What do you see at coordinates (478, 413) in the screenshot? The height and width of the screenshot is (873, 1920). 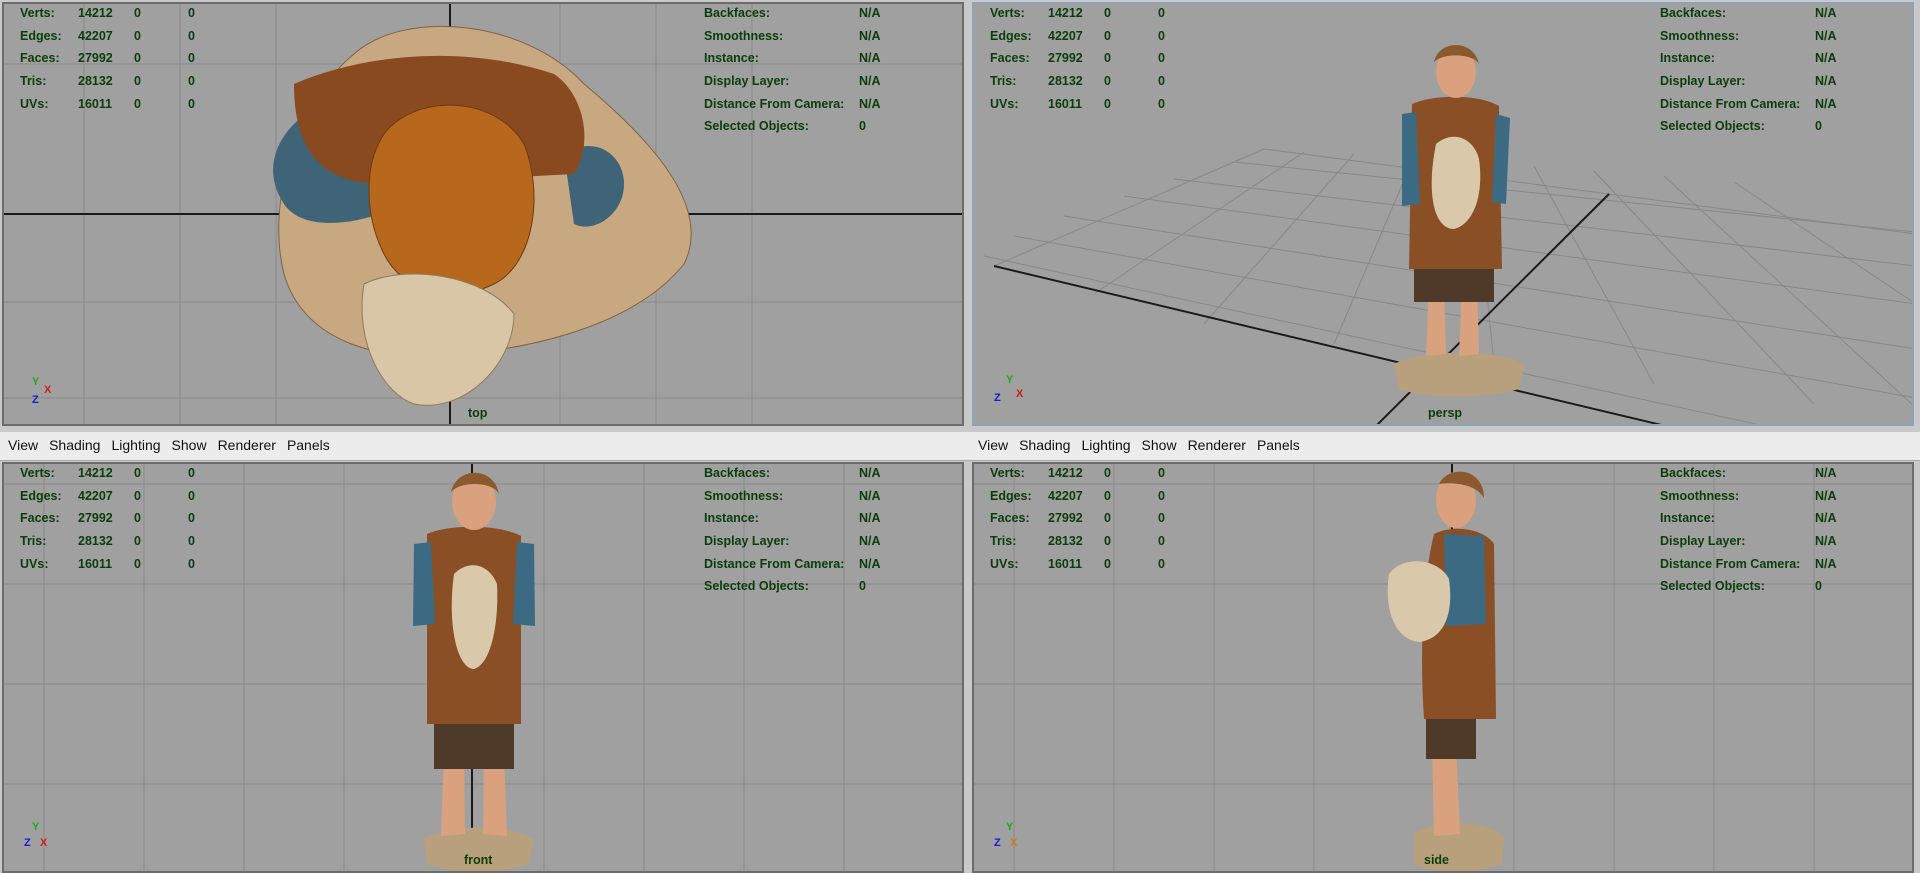 I see `camera-label: top` at bounding box center [478, 413].